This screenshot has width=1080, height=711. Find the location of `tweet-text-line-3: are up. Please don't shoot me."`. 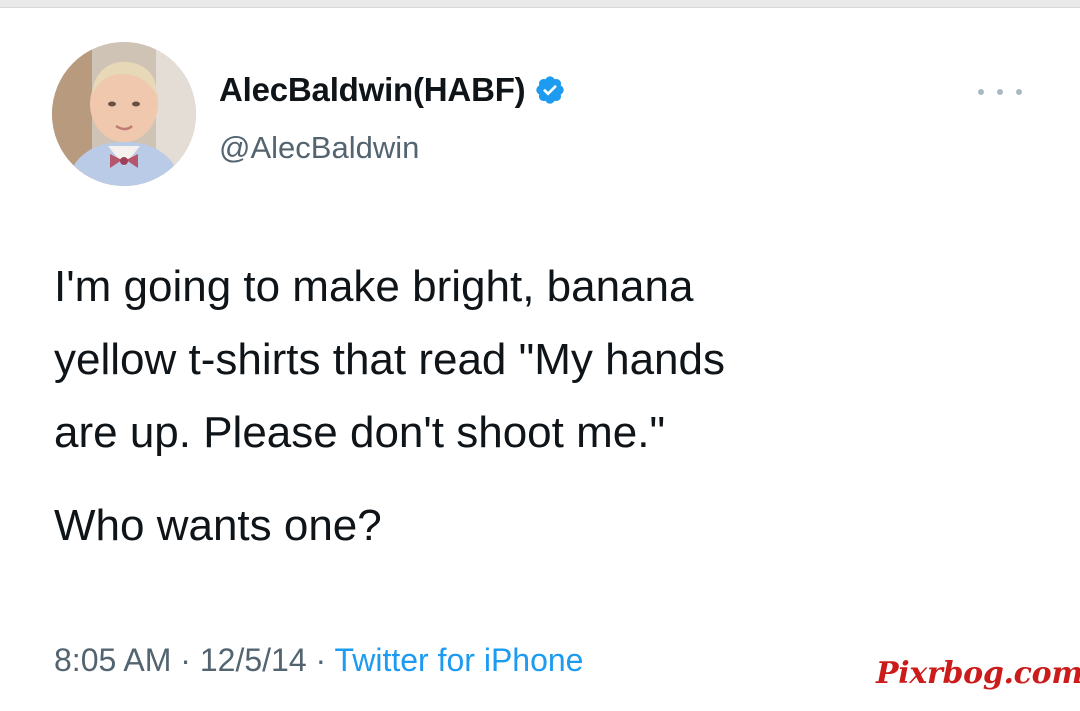

tweet-text-line-3: are up. Please don't shoot me." is located at coordinates (360, 432).